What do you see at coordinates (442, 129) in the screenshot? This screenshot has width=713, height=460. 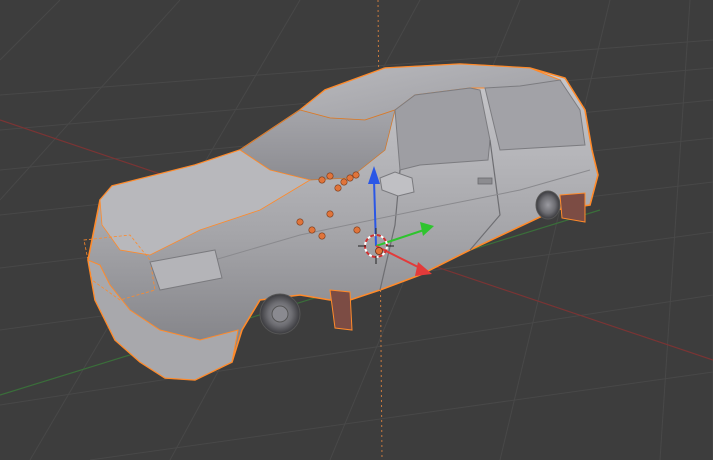 I see `front-door-window` at bounding box center [442, 129].